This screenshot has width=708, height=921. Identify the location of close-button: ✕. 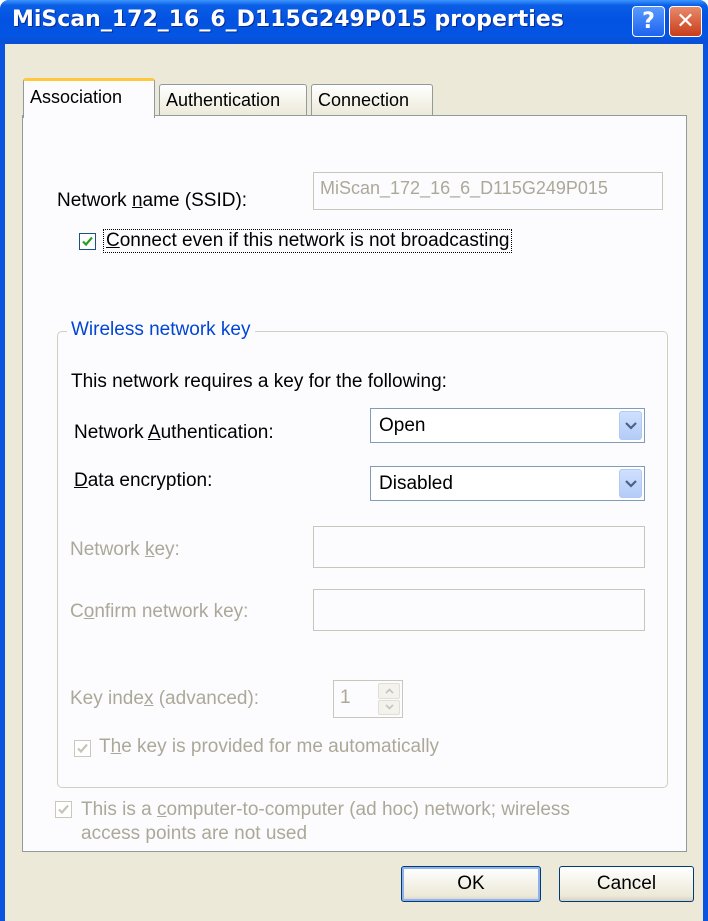
(685, 21).